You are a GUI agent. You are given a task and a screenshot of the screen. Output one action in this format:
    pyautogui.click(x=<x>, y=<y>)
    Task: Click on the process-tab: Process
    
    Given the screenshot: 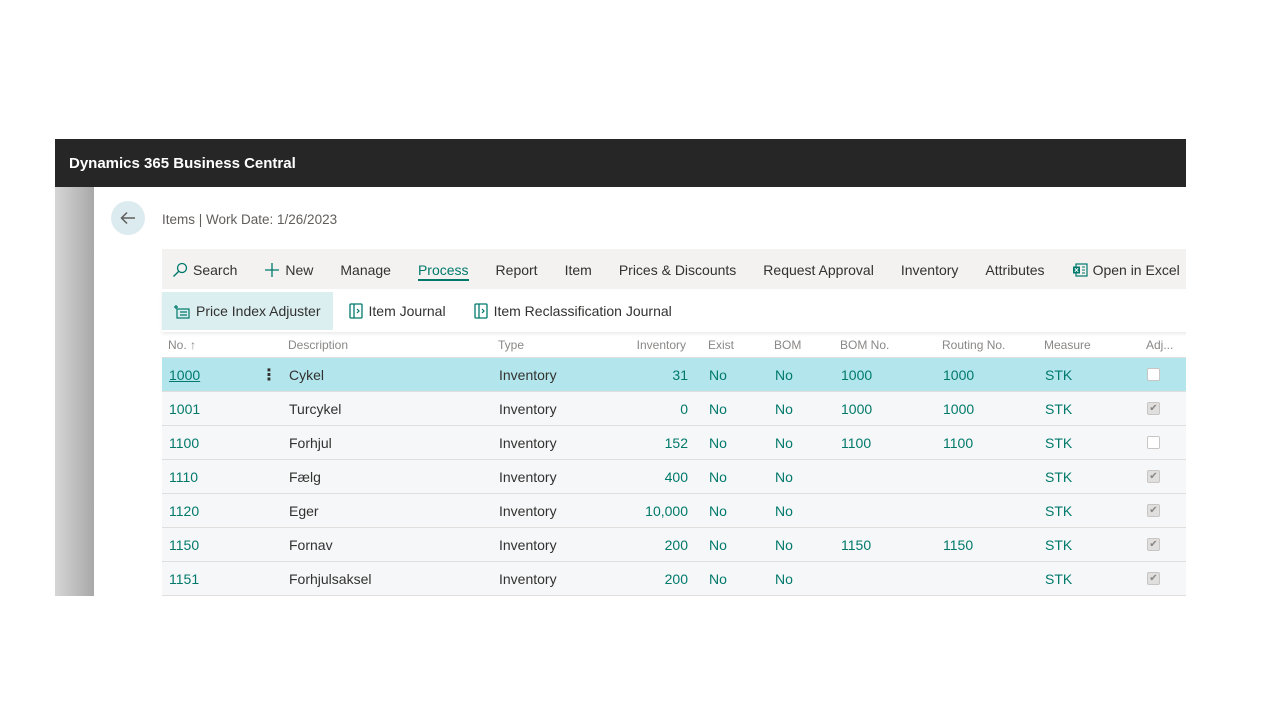 What is the action you would take?
    pyautogui.click(x=443, y=270)
    